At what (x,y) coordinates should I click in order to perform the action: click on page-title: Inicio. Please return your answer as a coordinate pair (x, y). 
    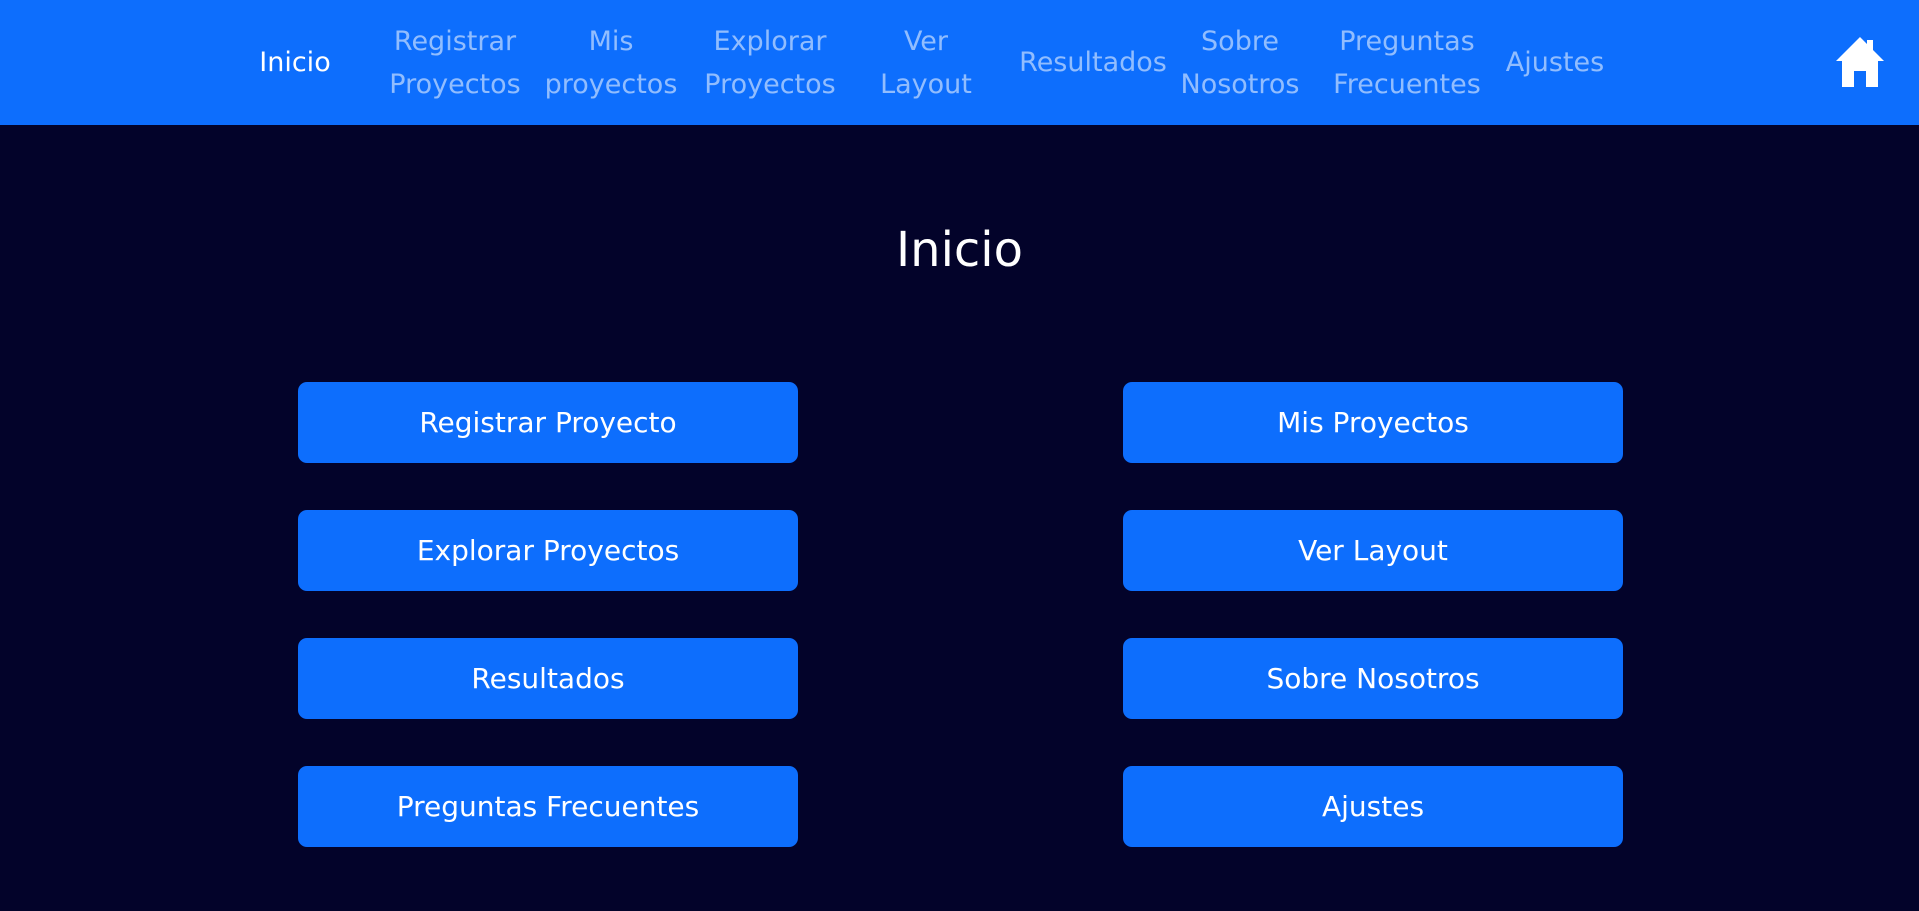
    Looking at the image, I should click on (959, 250).